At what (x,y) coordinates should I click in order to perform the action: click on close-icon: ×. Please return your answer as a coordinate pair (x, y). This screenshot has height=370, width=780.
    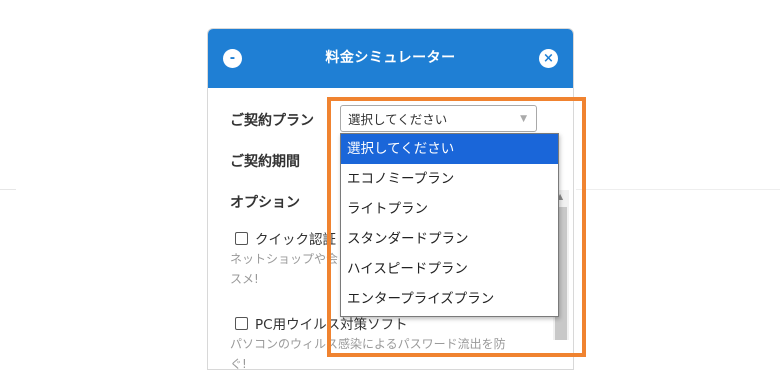
    Looking at the image, I should click on (548, 58).